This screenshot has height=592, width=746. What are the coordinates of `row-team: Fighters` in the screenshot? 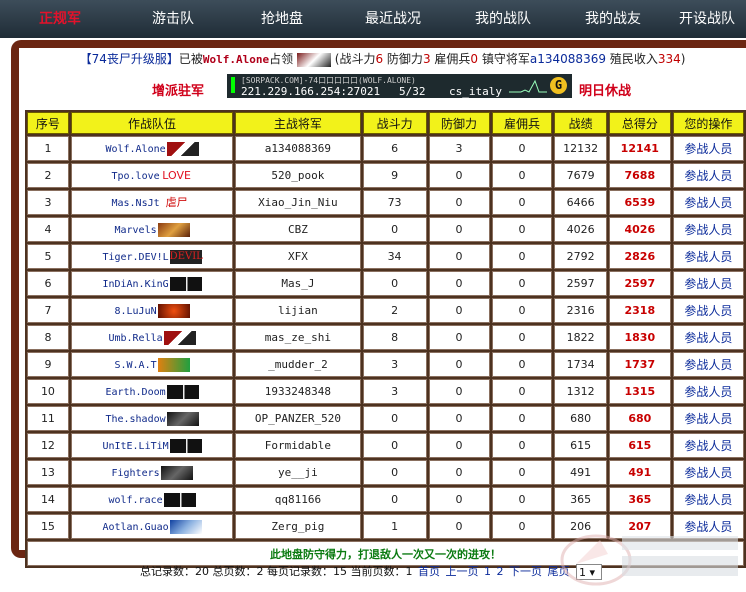 It's located at (152, 472).